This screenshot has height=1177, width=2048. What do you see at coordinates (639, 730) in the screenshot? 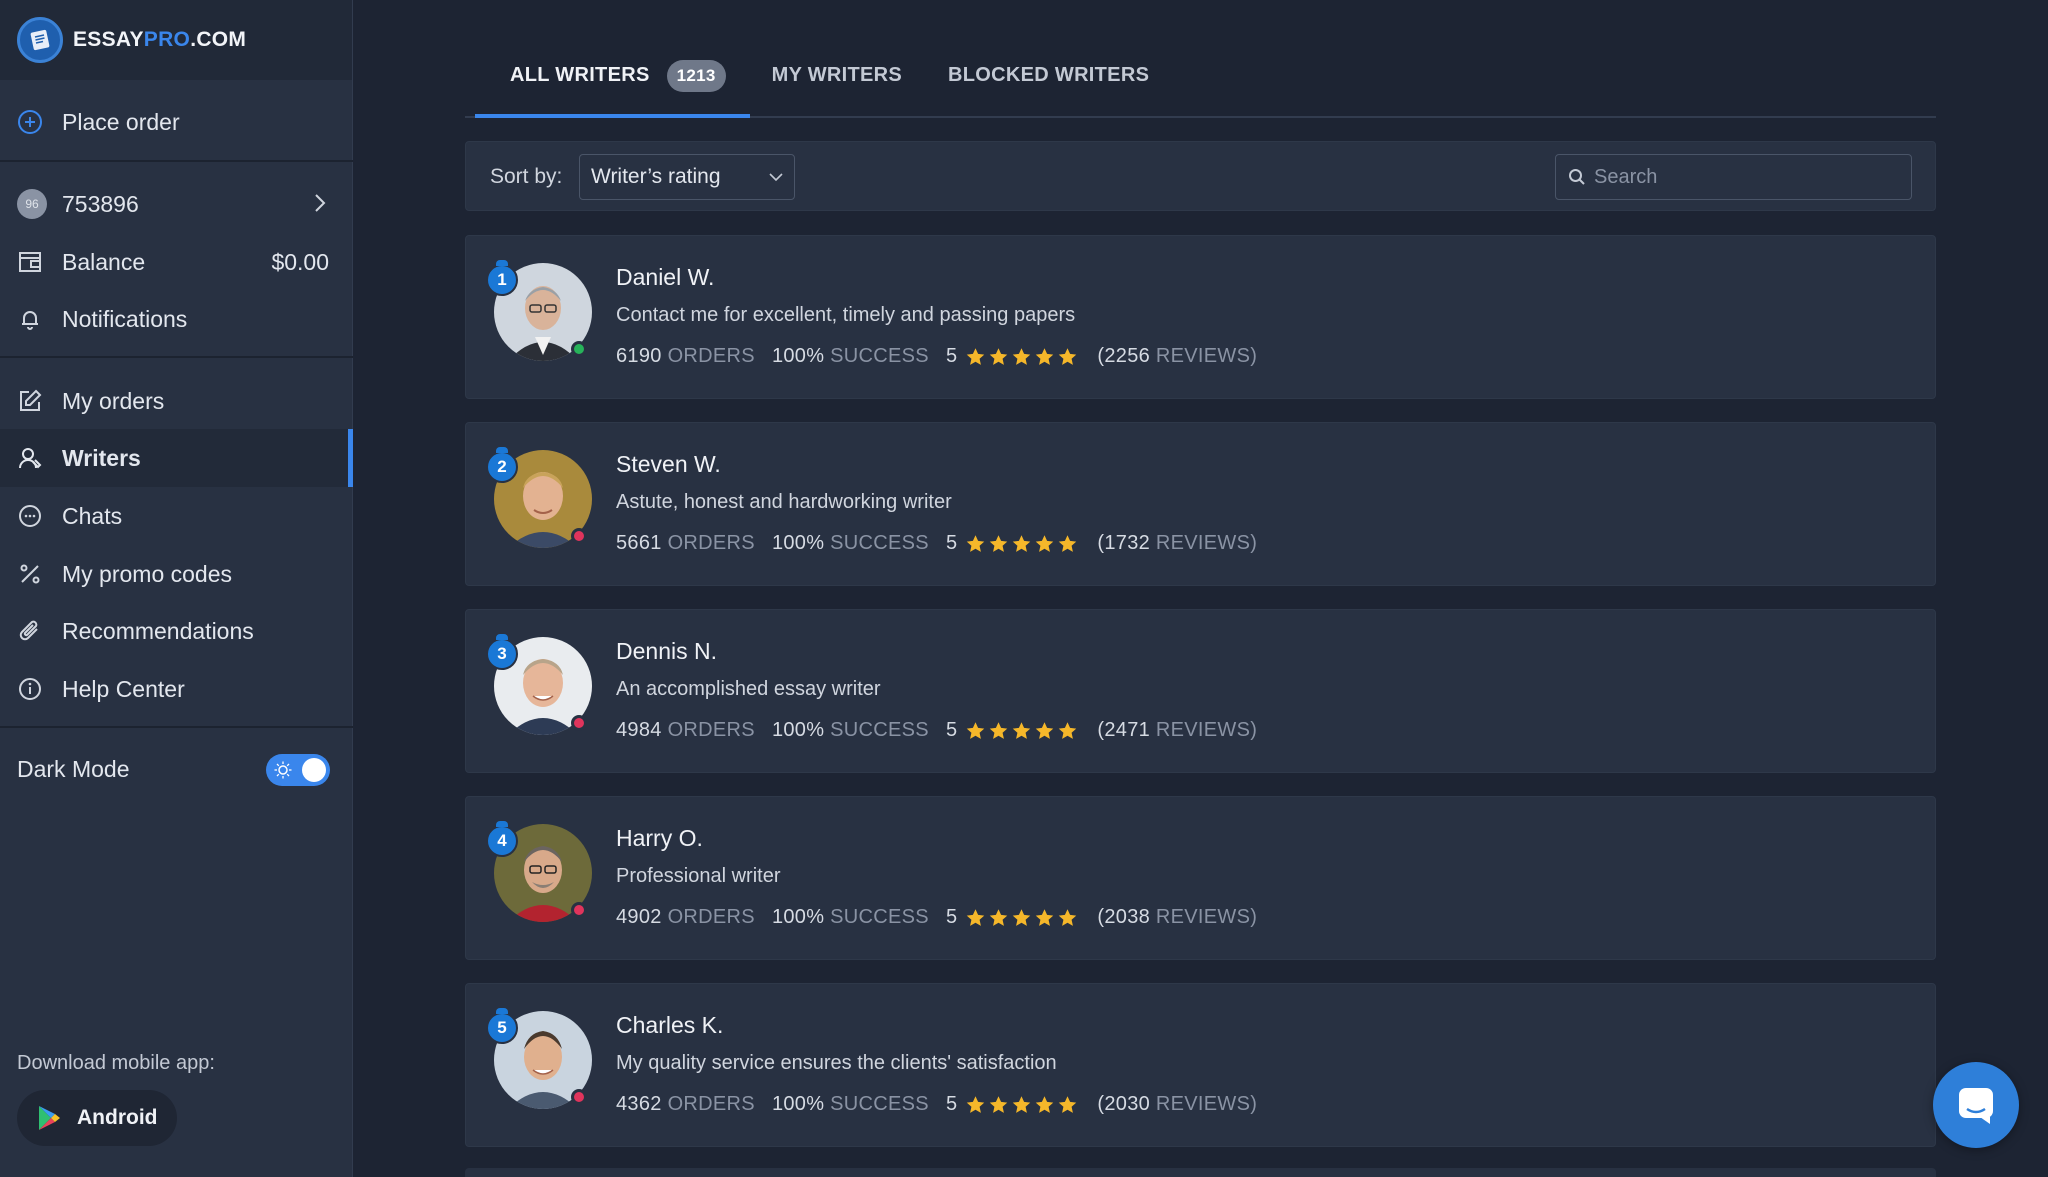
I see `orders-count: 4984` at bounding box center [639, 730].